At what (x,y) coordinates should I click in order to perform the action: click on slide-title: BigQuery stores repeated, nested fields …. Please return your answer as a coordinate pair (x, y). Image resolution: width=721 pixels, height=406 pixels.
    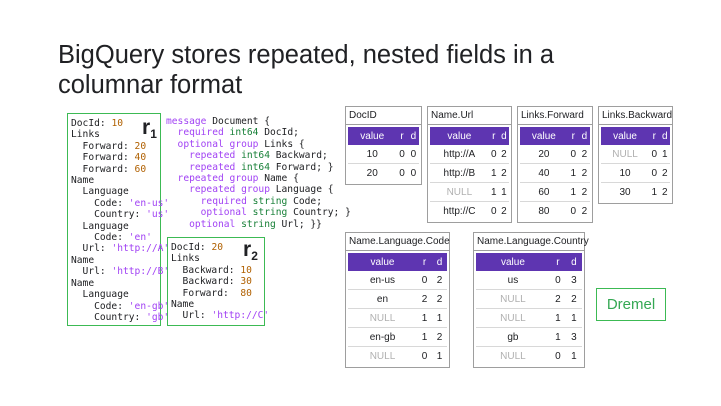
    Looking at the image, I should click on (306, 70).